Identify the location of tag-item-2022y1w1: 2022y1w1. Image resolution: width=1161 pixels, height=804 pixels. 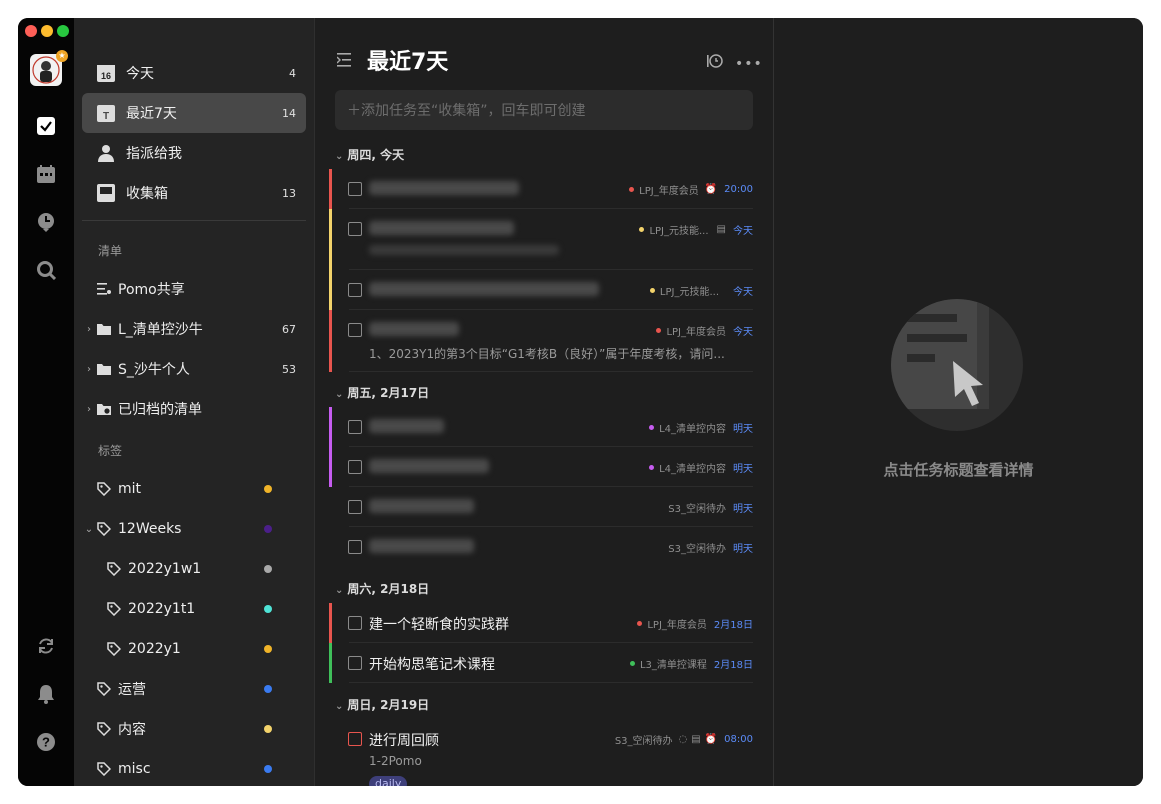
(194, 569).